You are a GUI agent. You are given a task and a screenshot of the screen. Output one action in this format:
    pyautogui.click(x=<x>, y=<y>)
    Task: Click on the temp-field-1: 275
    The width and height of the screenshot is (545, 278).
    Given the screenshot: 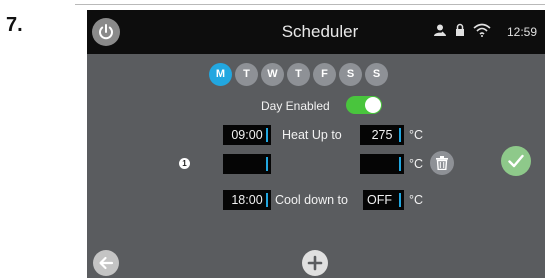 What is the action you would take?
    pyautogui.click(x=382, y=135)
    